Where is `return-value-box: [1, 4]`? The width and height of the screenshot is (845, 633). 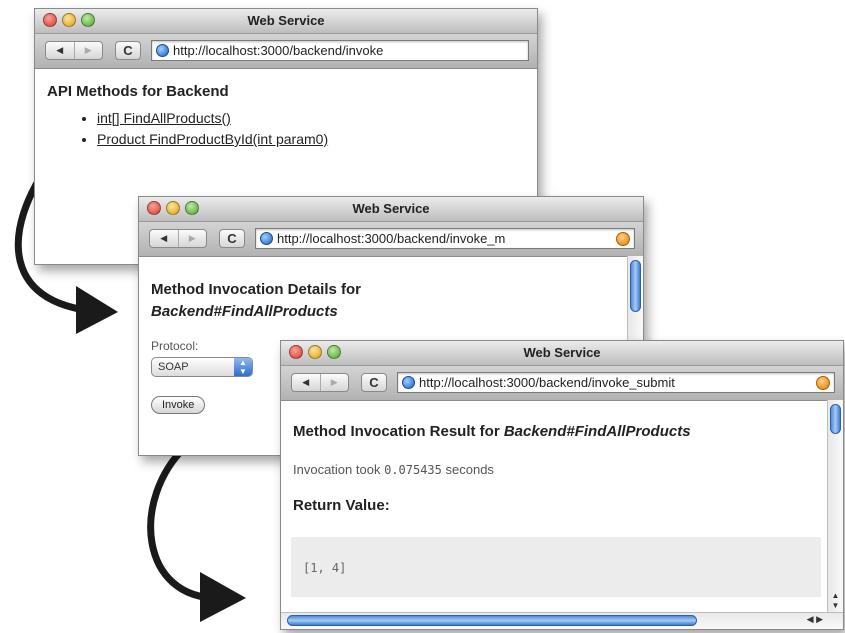 return-value-box: [1, 4] is located at coordinates (556, 567).